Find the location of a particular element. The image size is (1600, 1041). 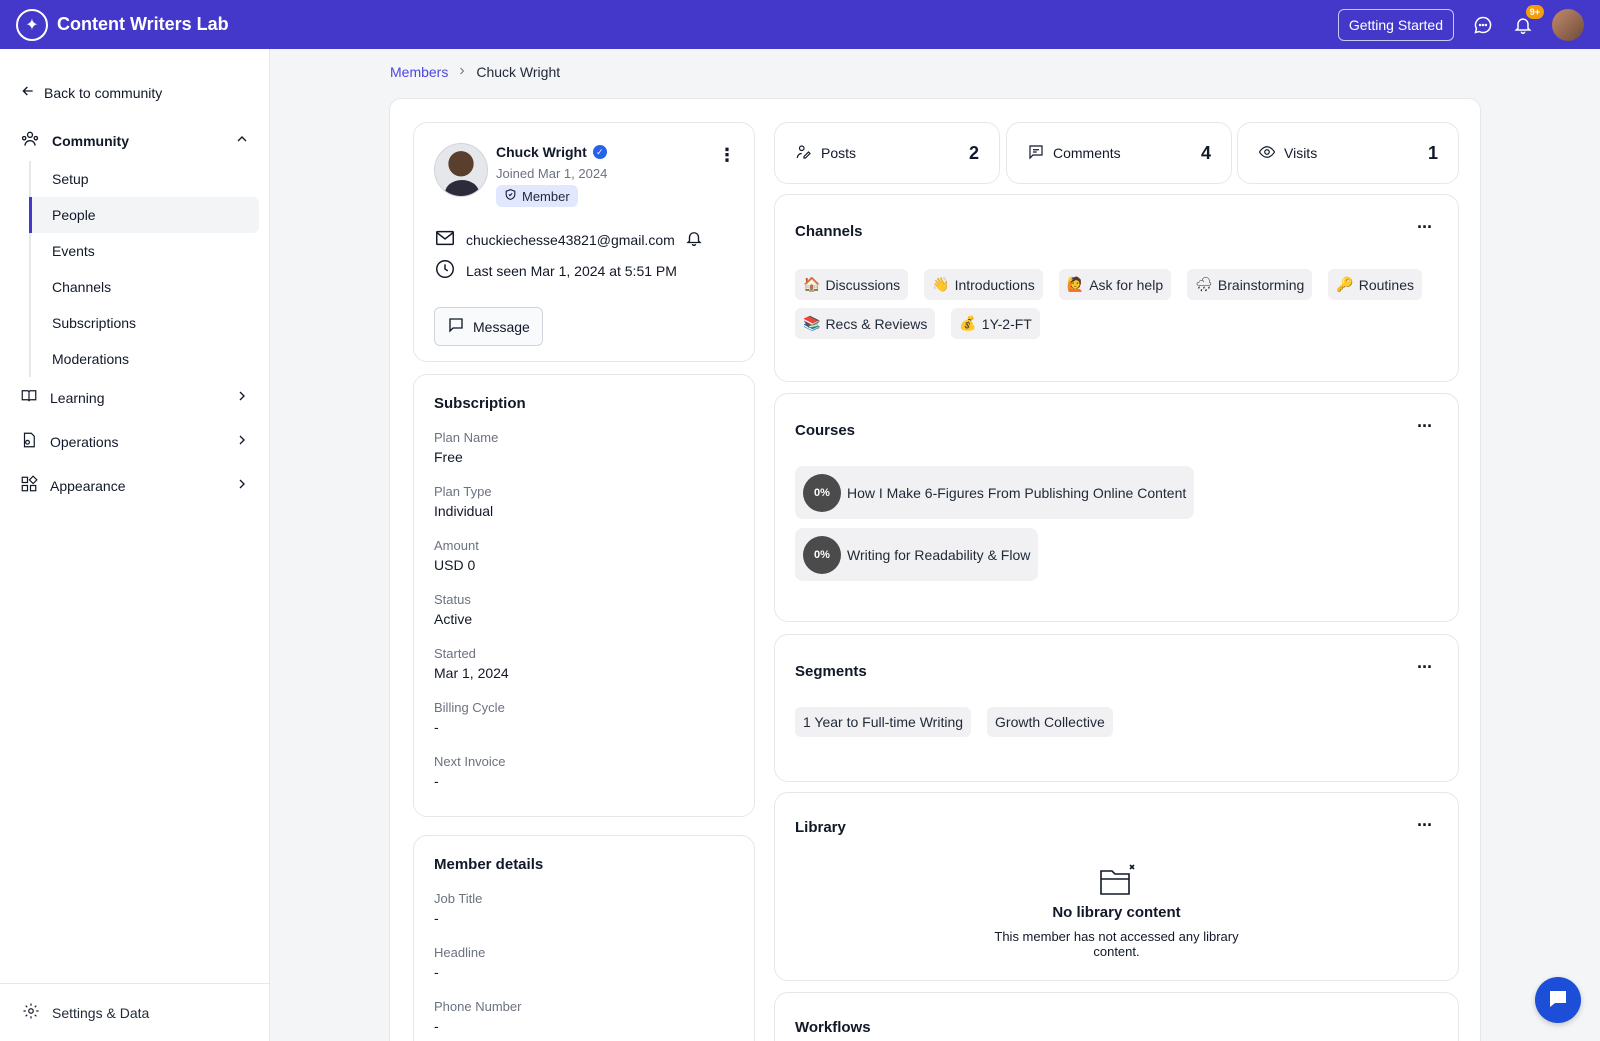

profile-photo is located at coordinates (461, 170).